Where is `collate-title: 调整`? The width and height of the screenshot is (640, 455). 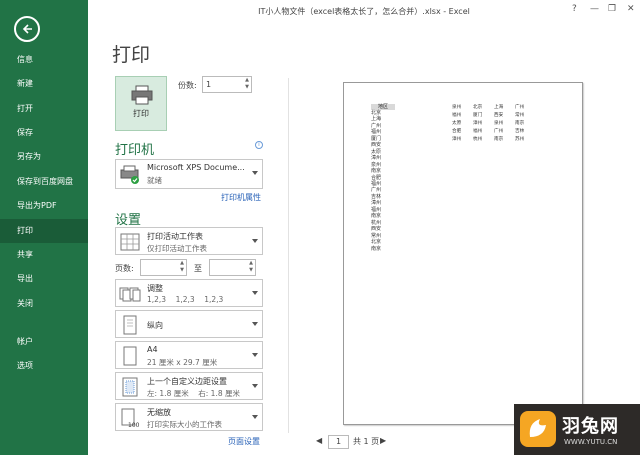 collate-title: 调整 is located at coordinates (155, 288).